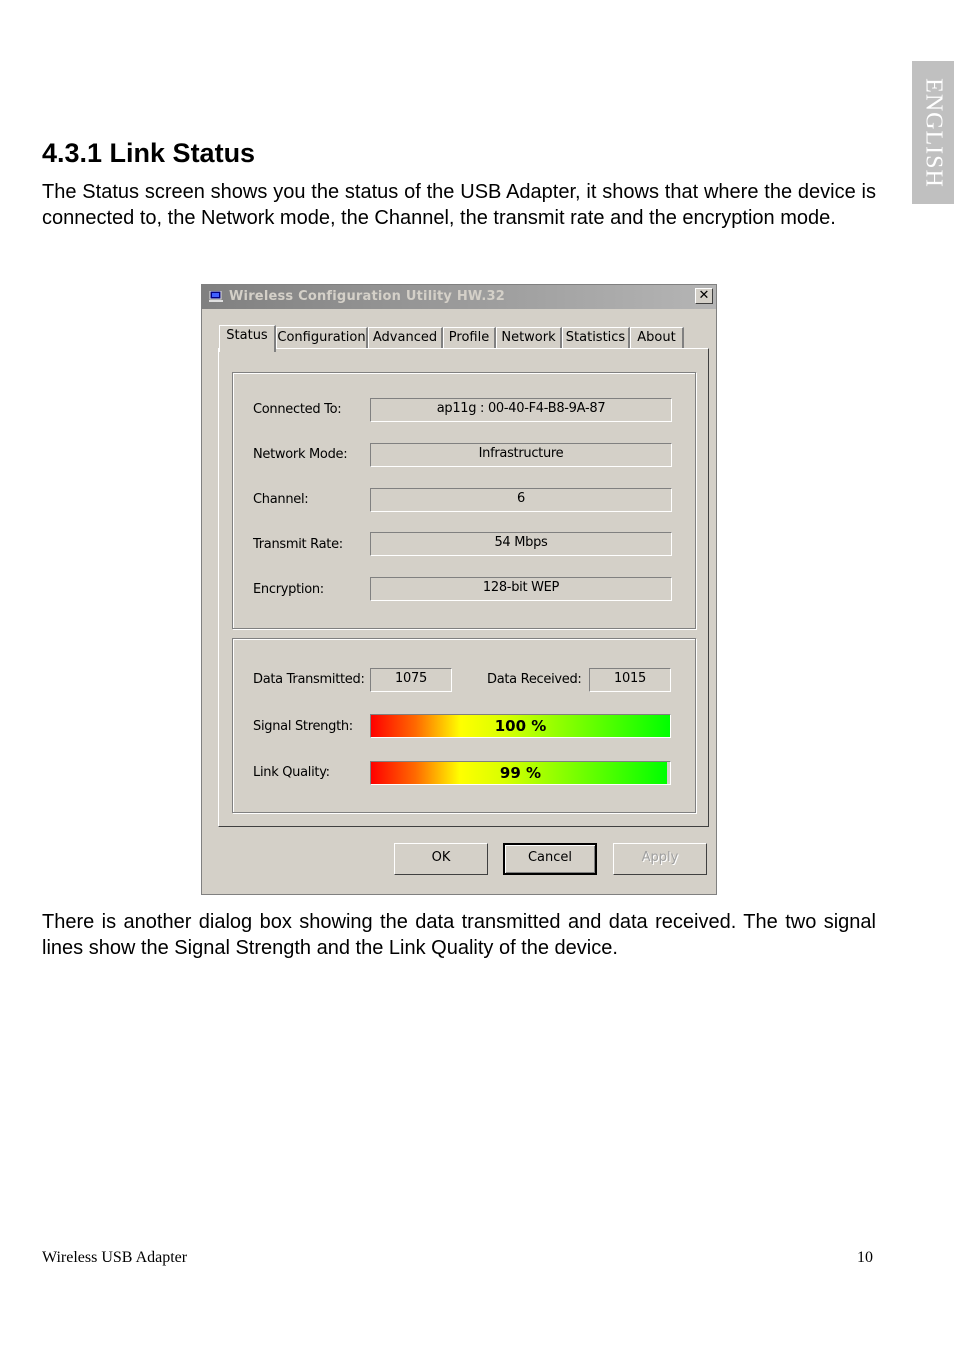  Describe the element at coordinates (521, 500) in the screenshot. I see `channel-value: 6` at that location.